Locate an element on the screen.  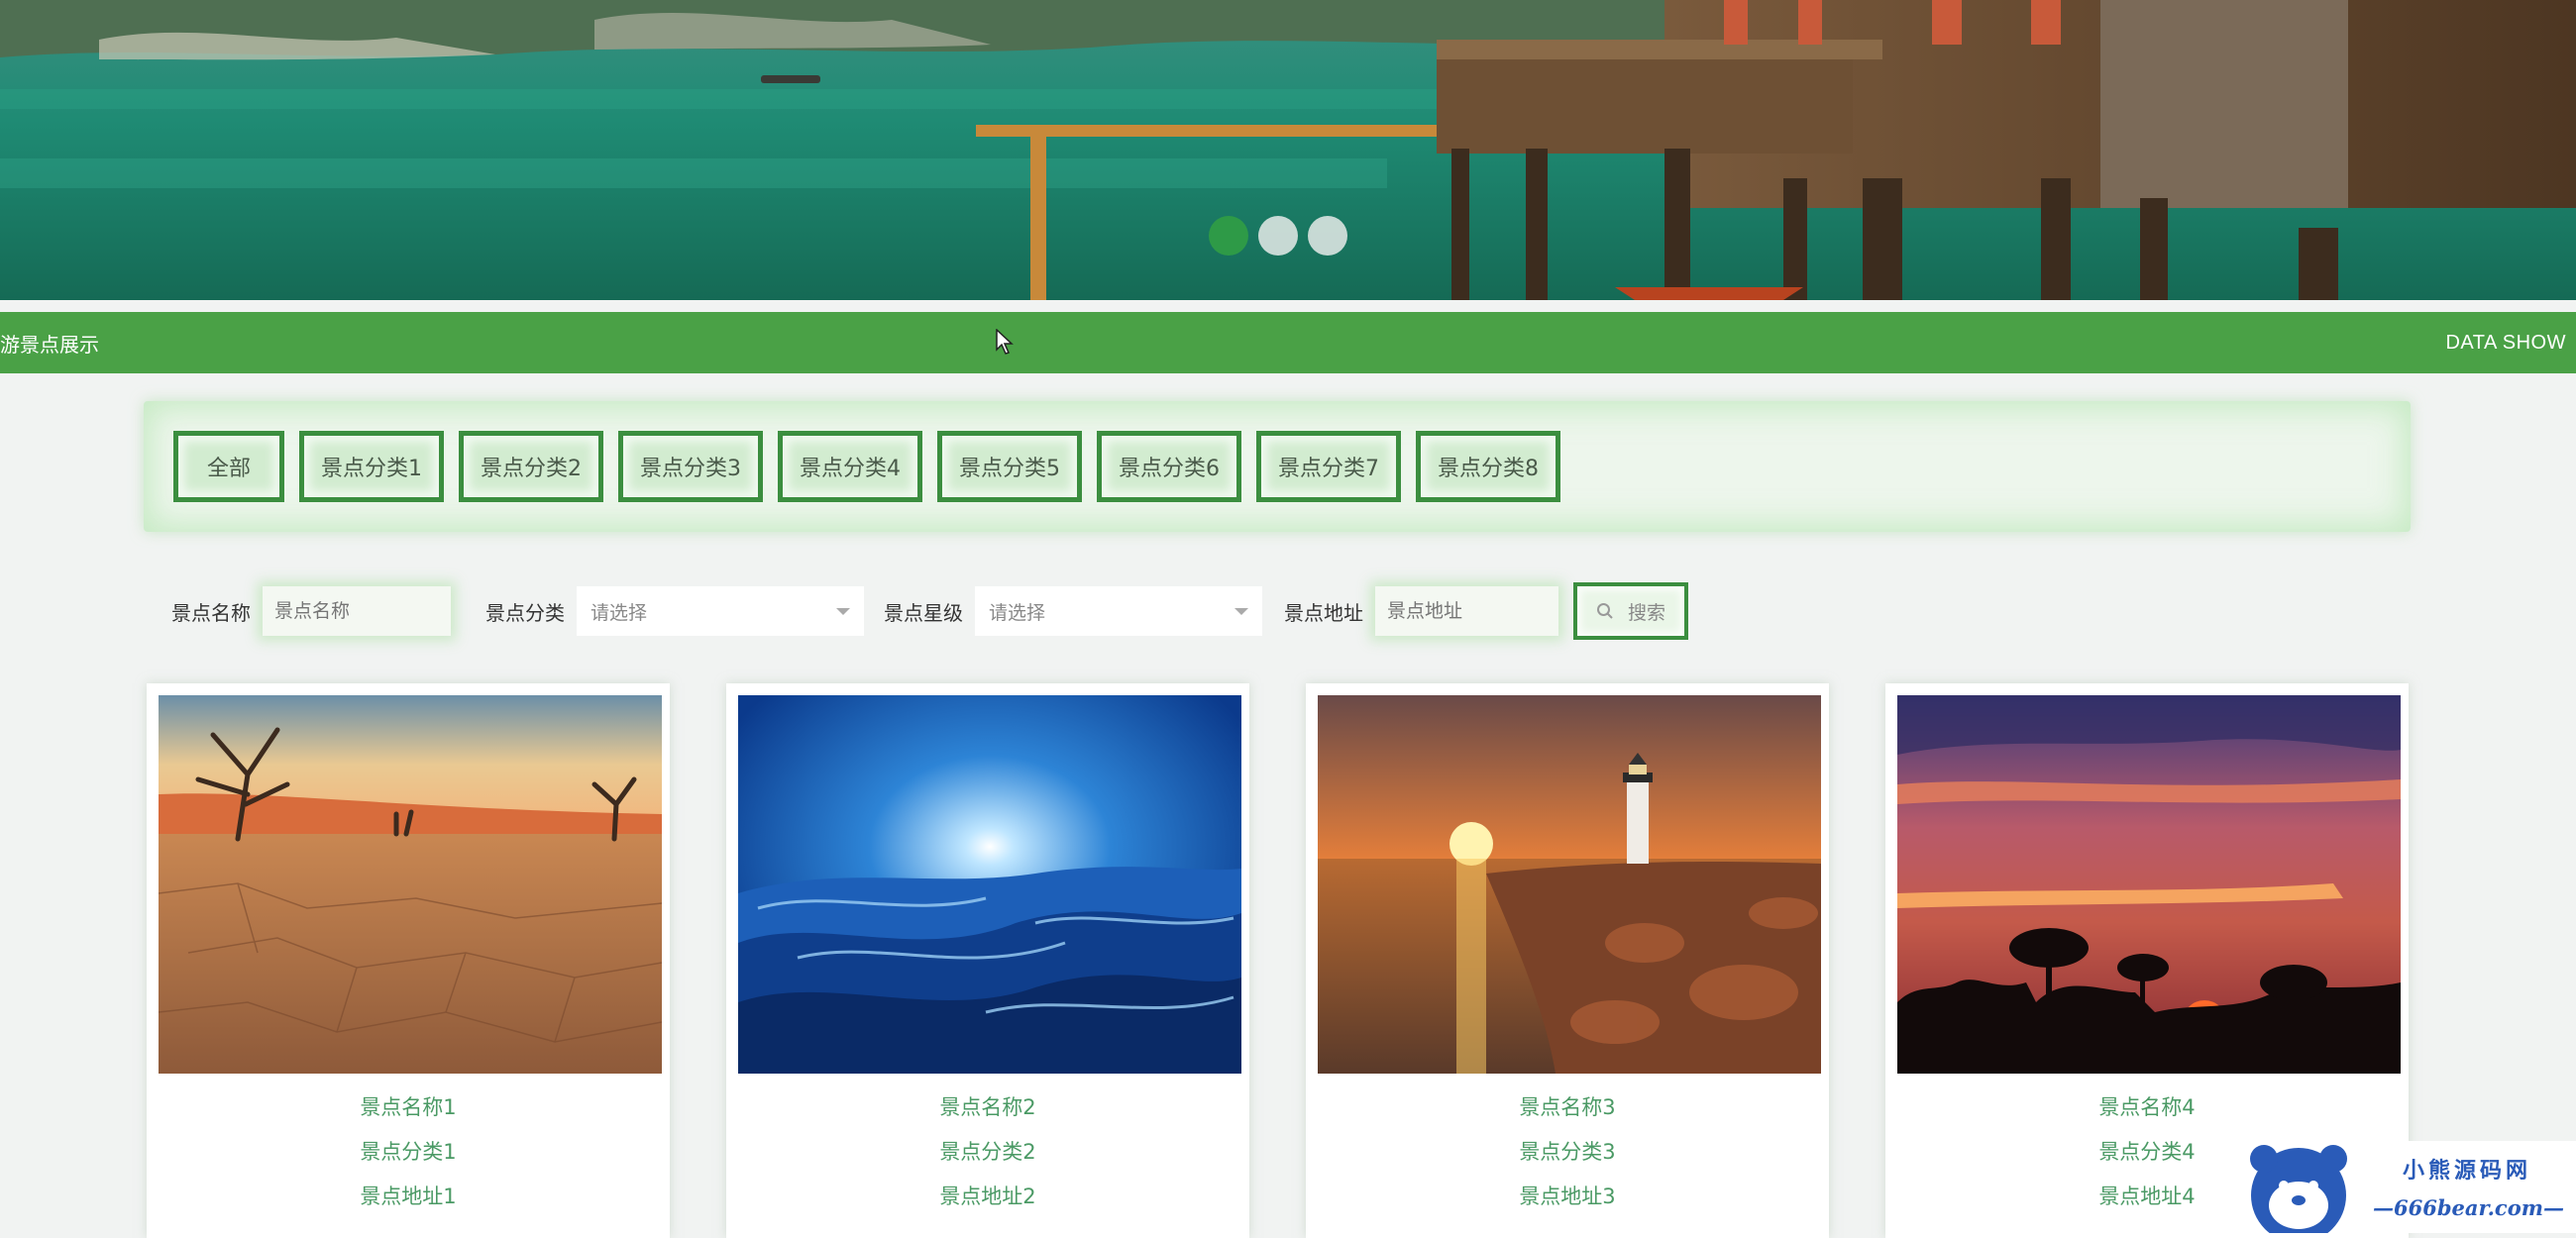
spot-card: 景点名称1 景点分类1 景点地址1 is located at coordinates (408, 960).